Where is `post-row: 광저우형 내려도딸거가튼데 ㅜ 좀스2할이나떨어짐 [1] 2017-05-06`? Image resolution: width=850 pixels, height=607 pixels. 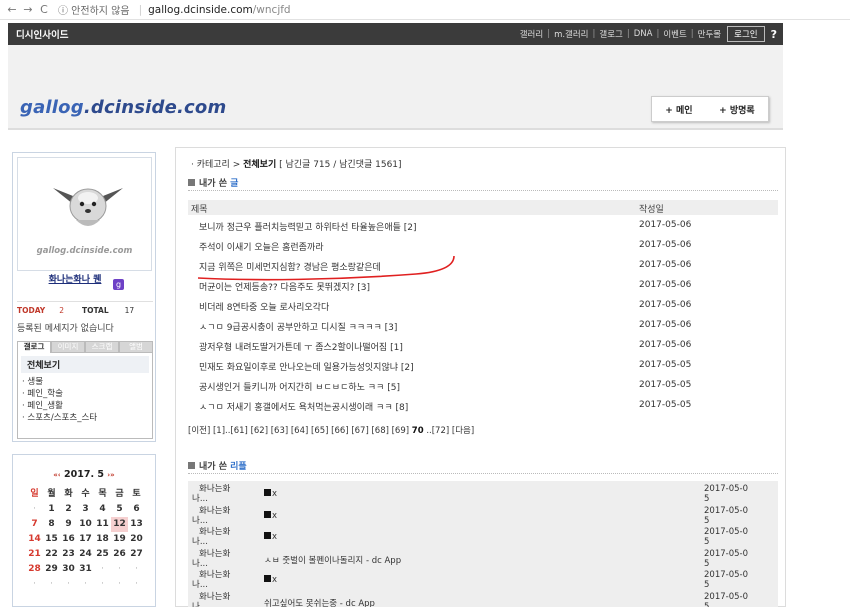
post-row: 광저우형 내려도딸거가튼데 ㅜ 좀스2할이나떨어짐 [1] 2017-05-06 is located at coordinates (483, 346).